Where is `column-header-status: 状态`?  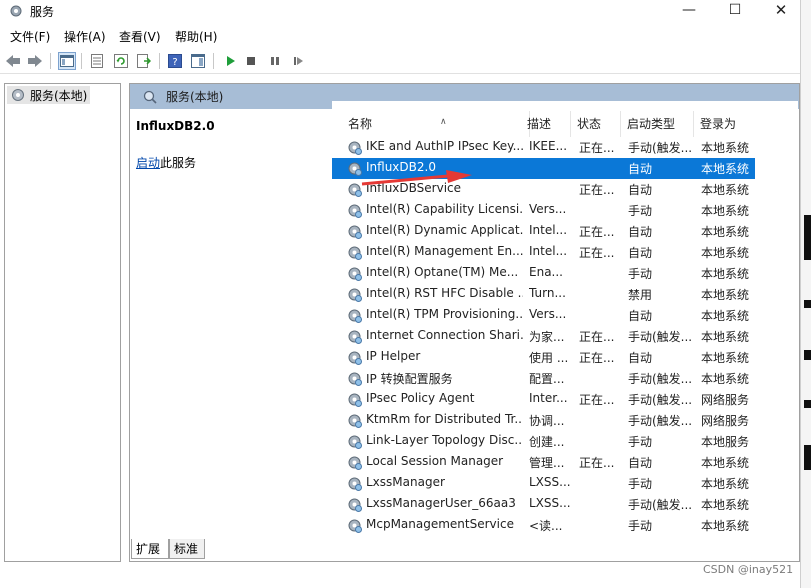 column-header-status: 状态 is located at coordinates (596, 124).